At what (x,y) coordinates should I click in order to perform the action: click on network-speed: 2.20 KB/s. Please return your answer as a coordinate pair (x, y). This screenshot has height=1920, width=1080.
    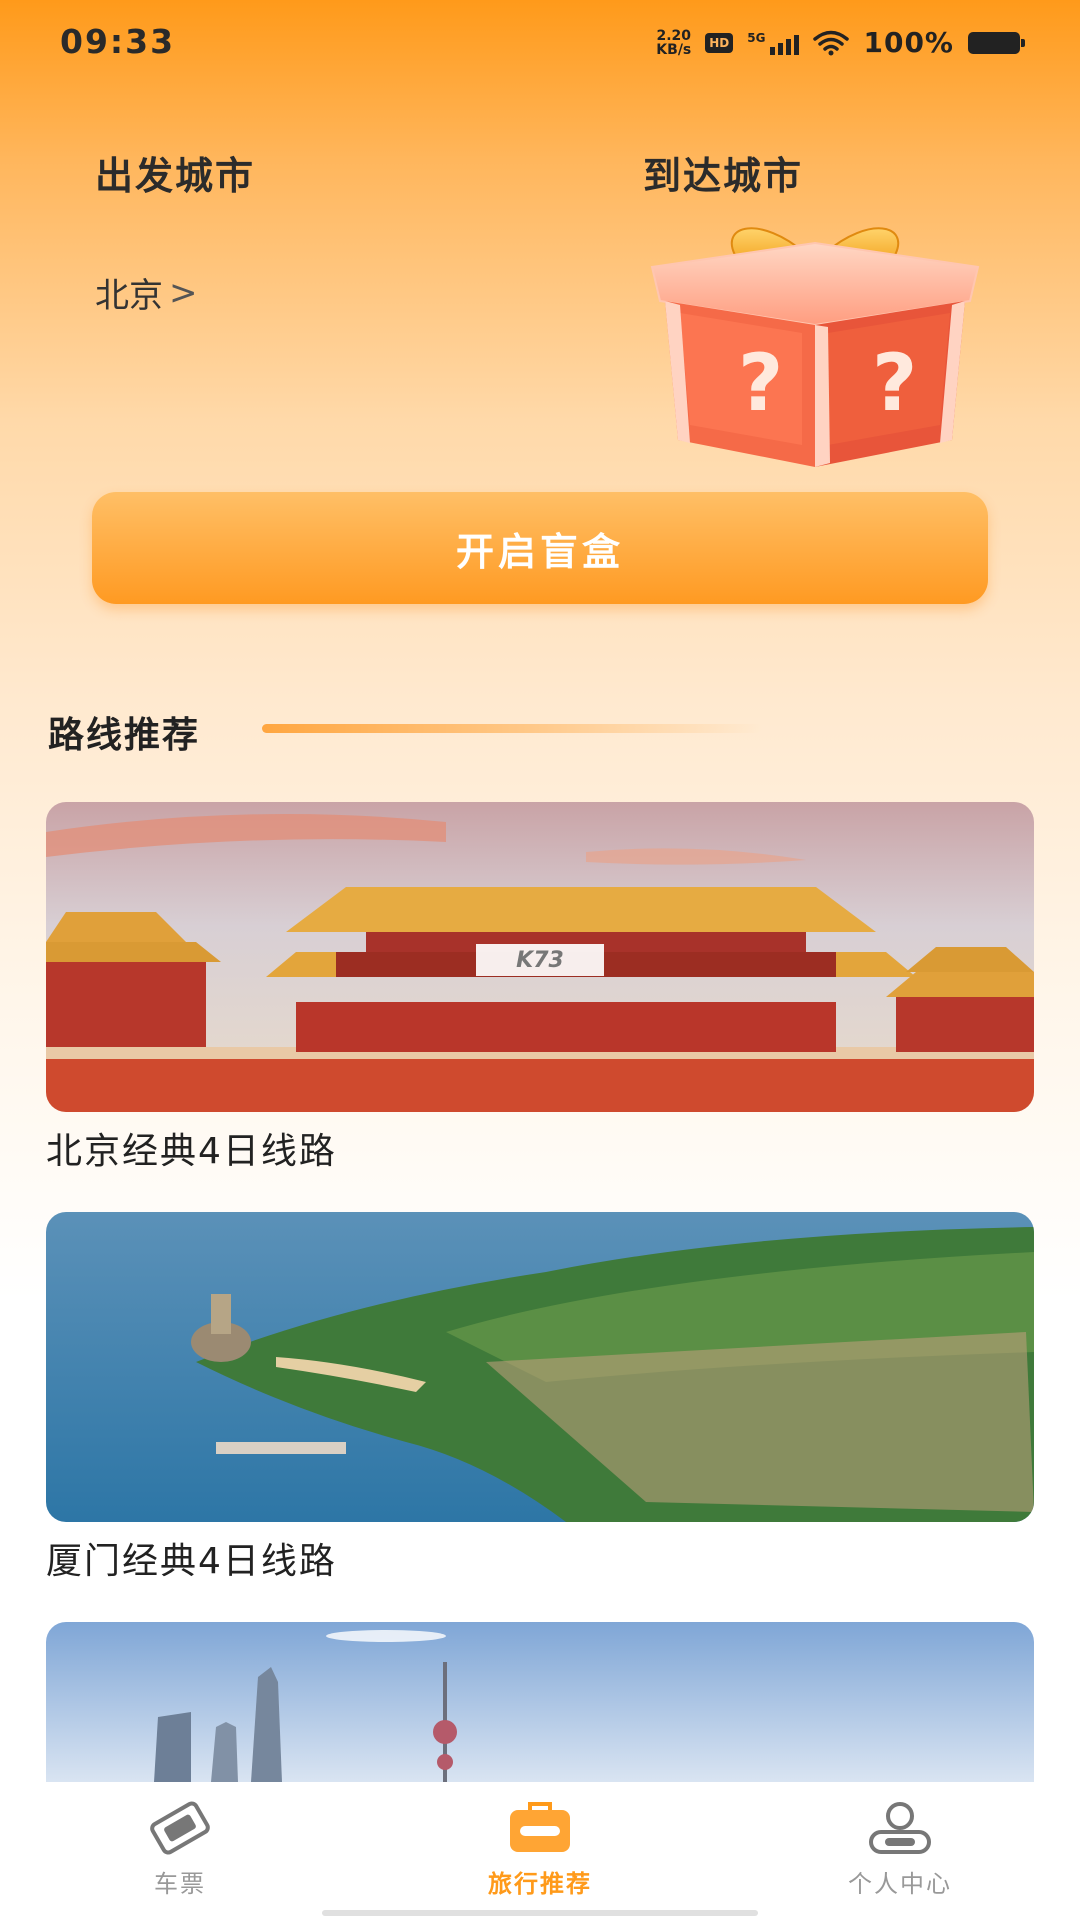
    Looking at the image, I should click on (673, 43).